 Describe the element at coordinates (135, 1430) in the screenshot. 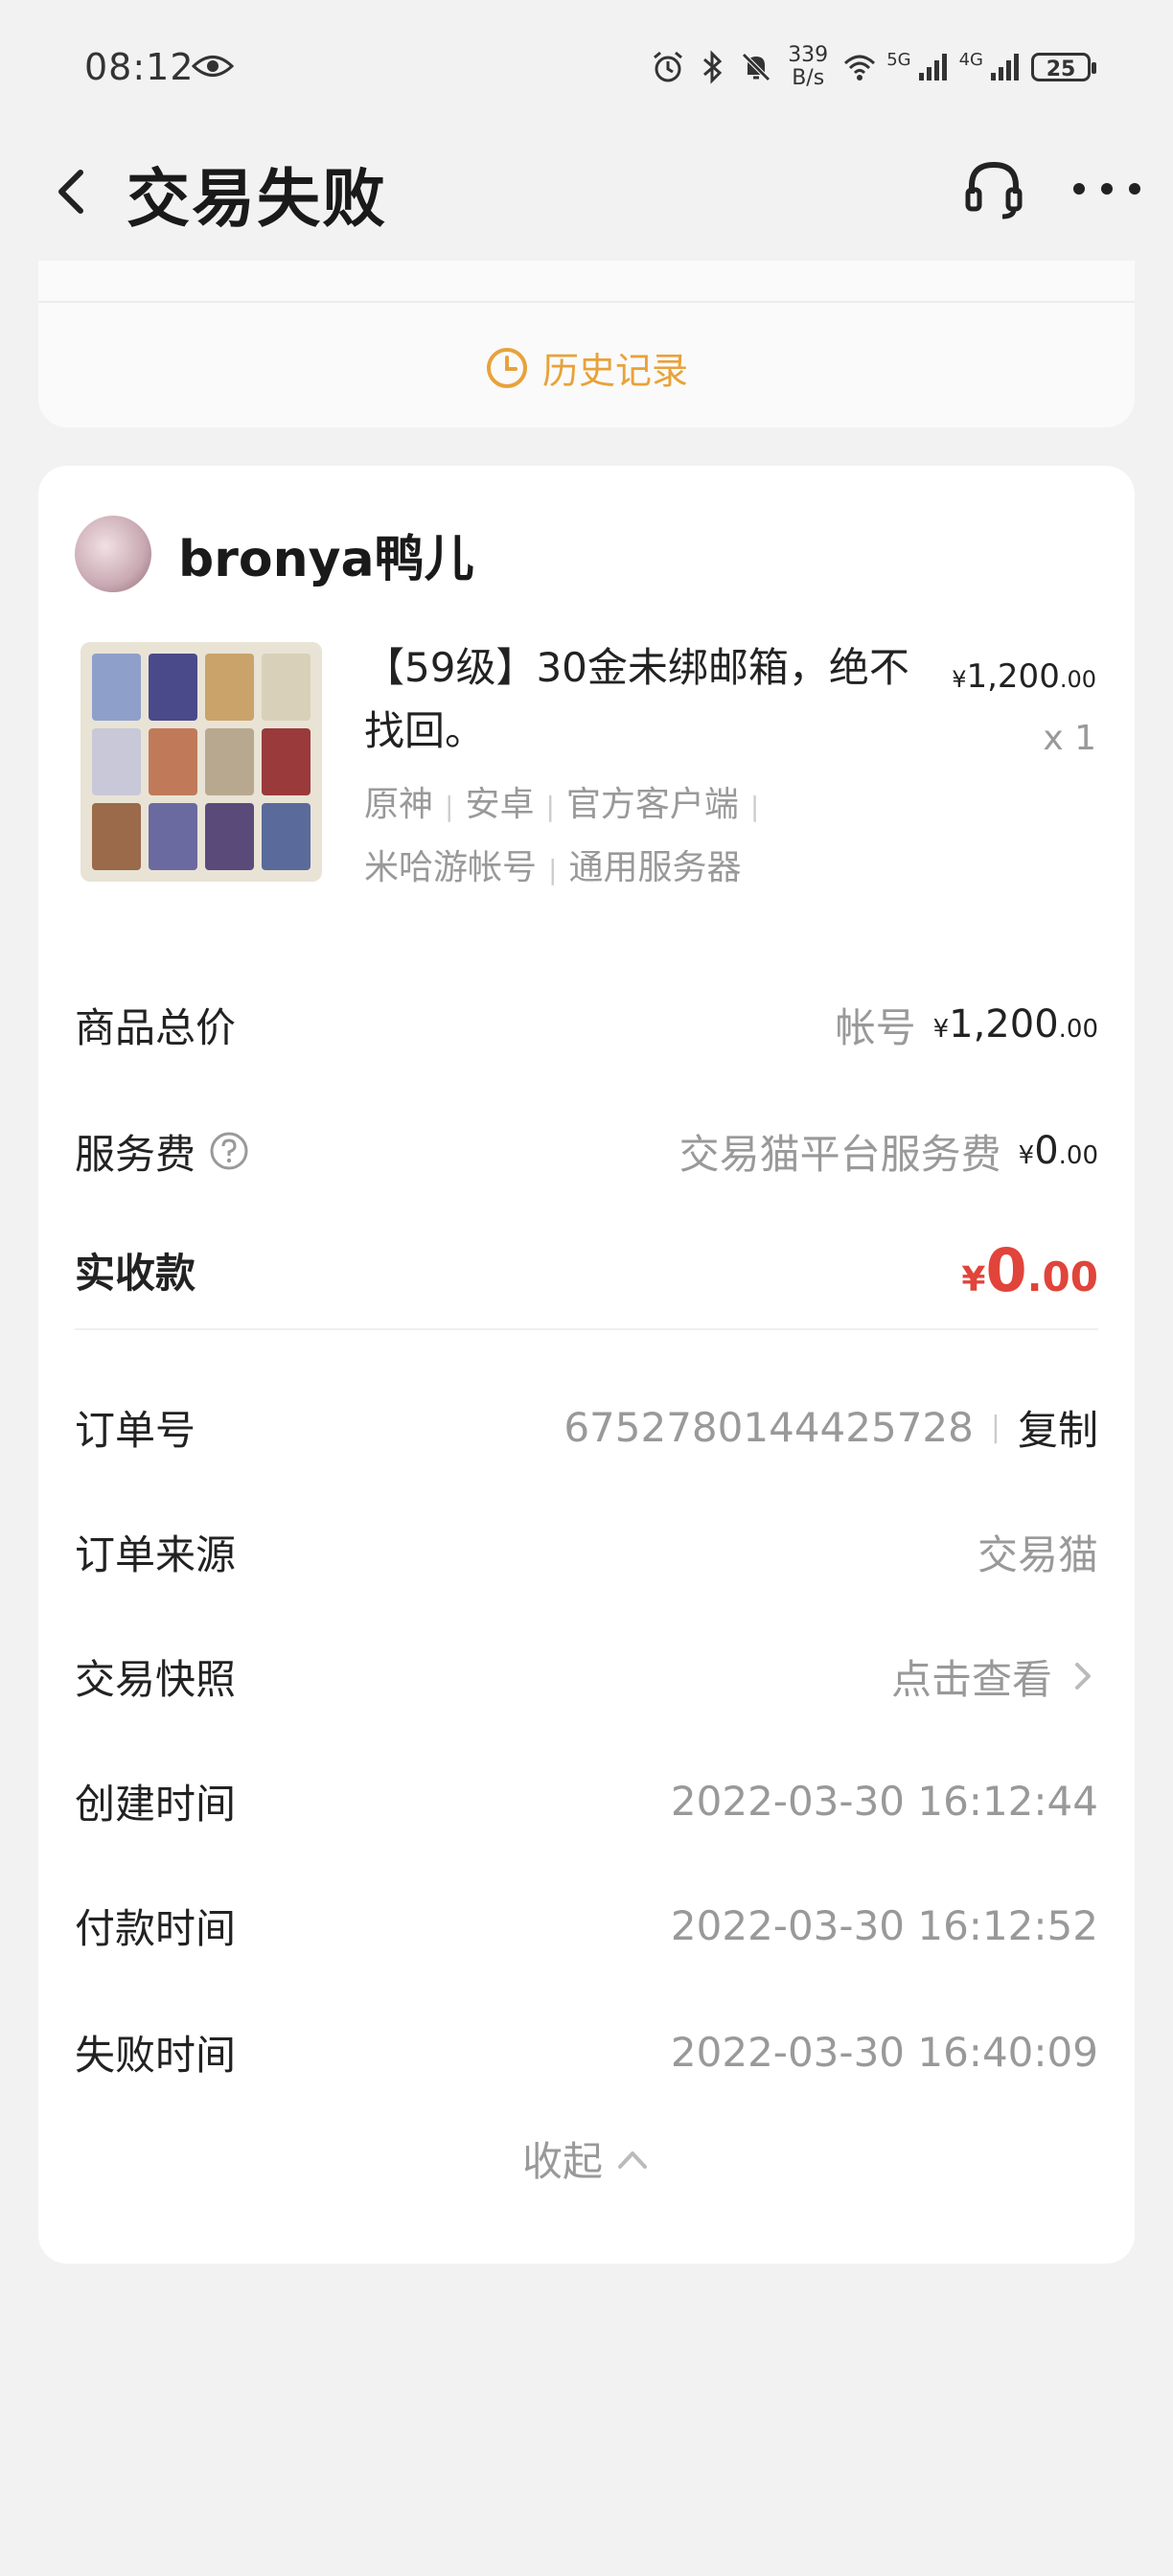

I see `order-id-label: 订单号` at that location.